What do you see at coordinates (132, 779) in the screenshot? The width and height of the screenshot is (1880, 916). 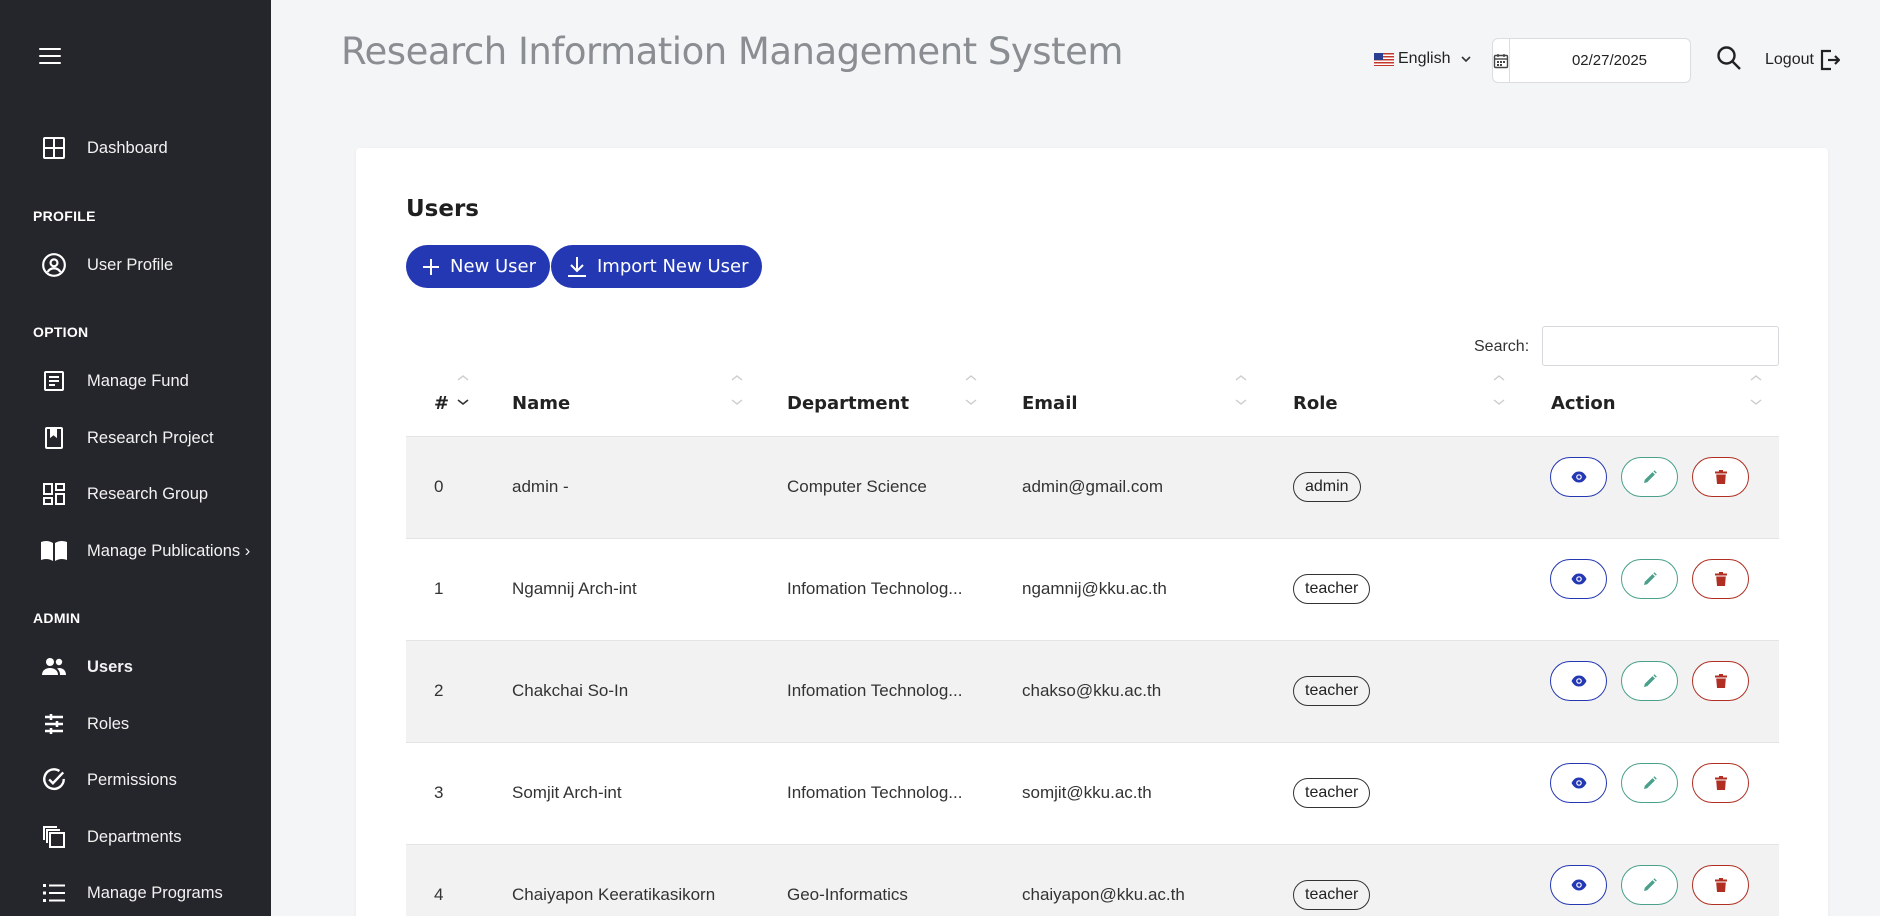 I see `sidebar-item-label: Permissions` at bounding box center [132, 779].